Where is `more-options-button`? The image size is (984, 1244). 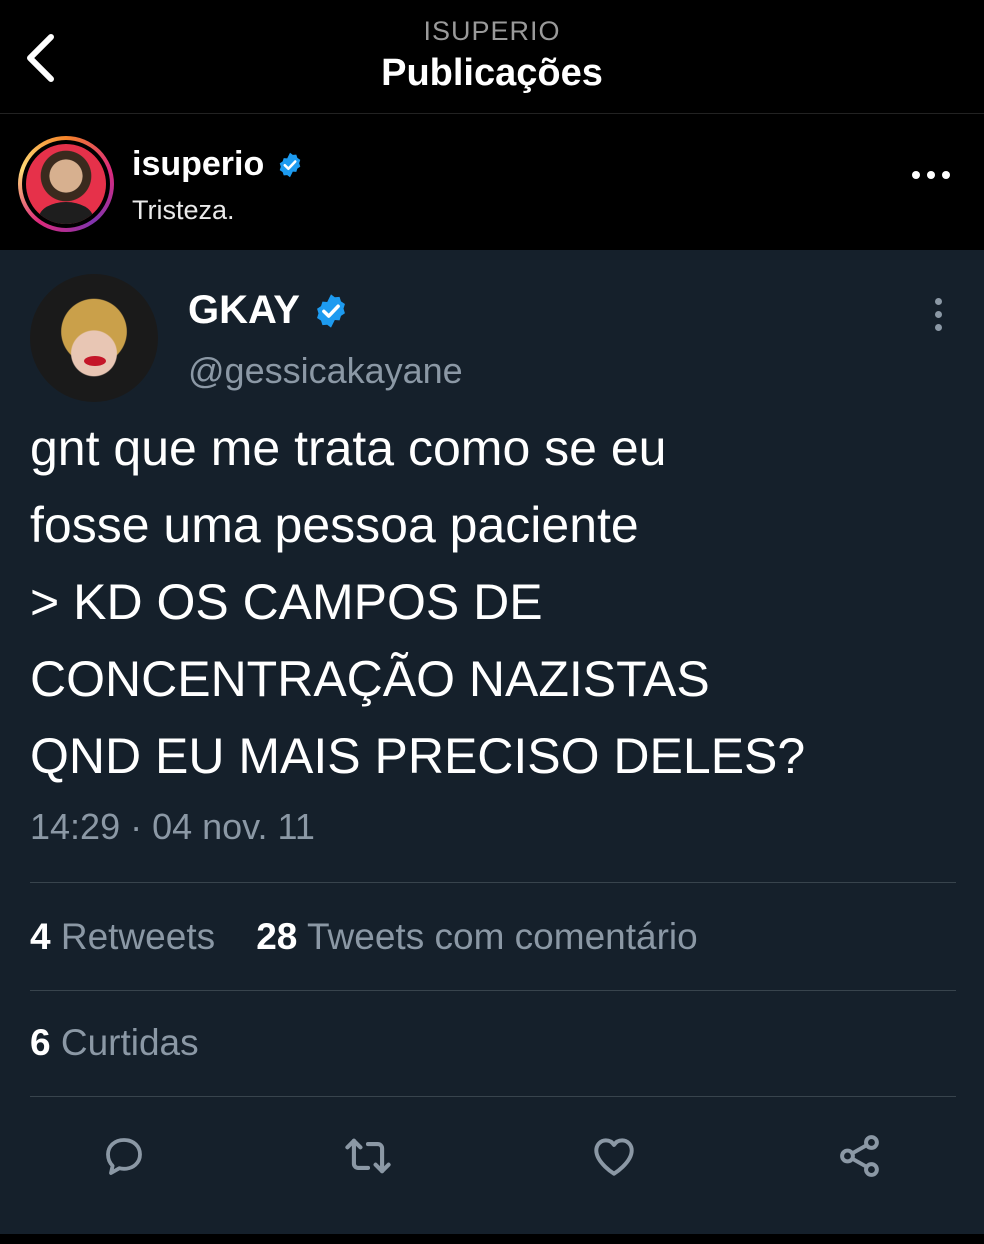
more-options-button is located at coordinates (931, 175).